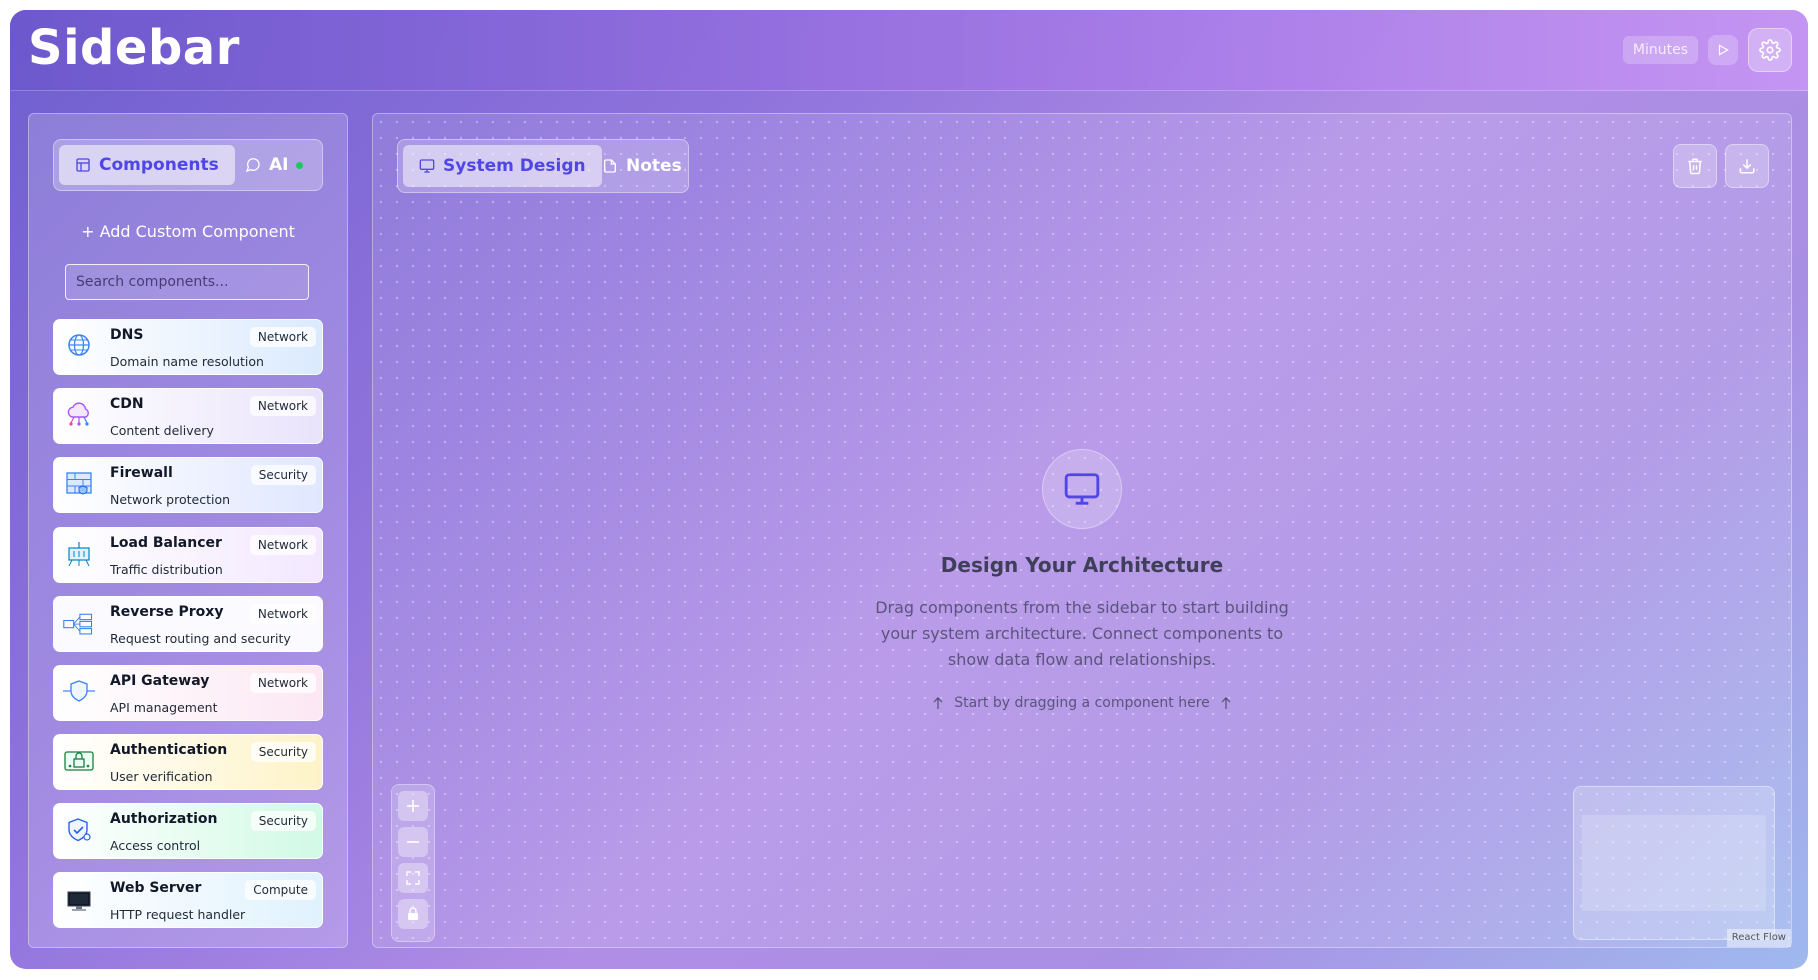 The image size is (1818, 980). I want to click on component-description: HTTP request handler, so click(178, 914).